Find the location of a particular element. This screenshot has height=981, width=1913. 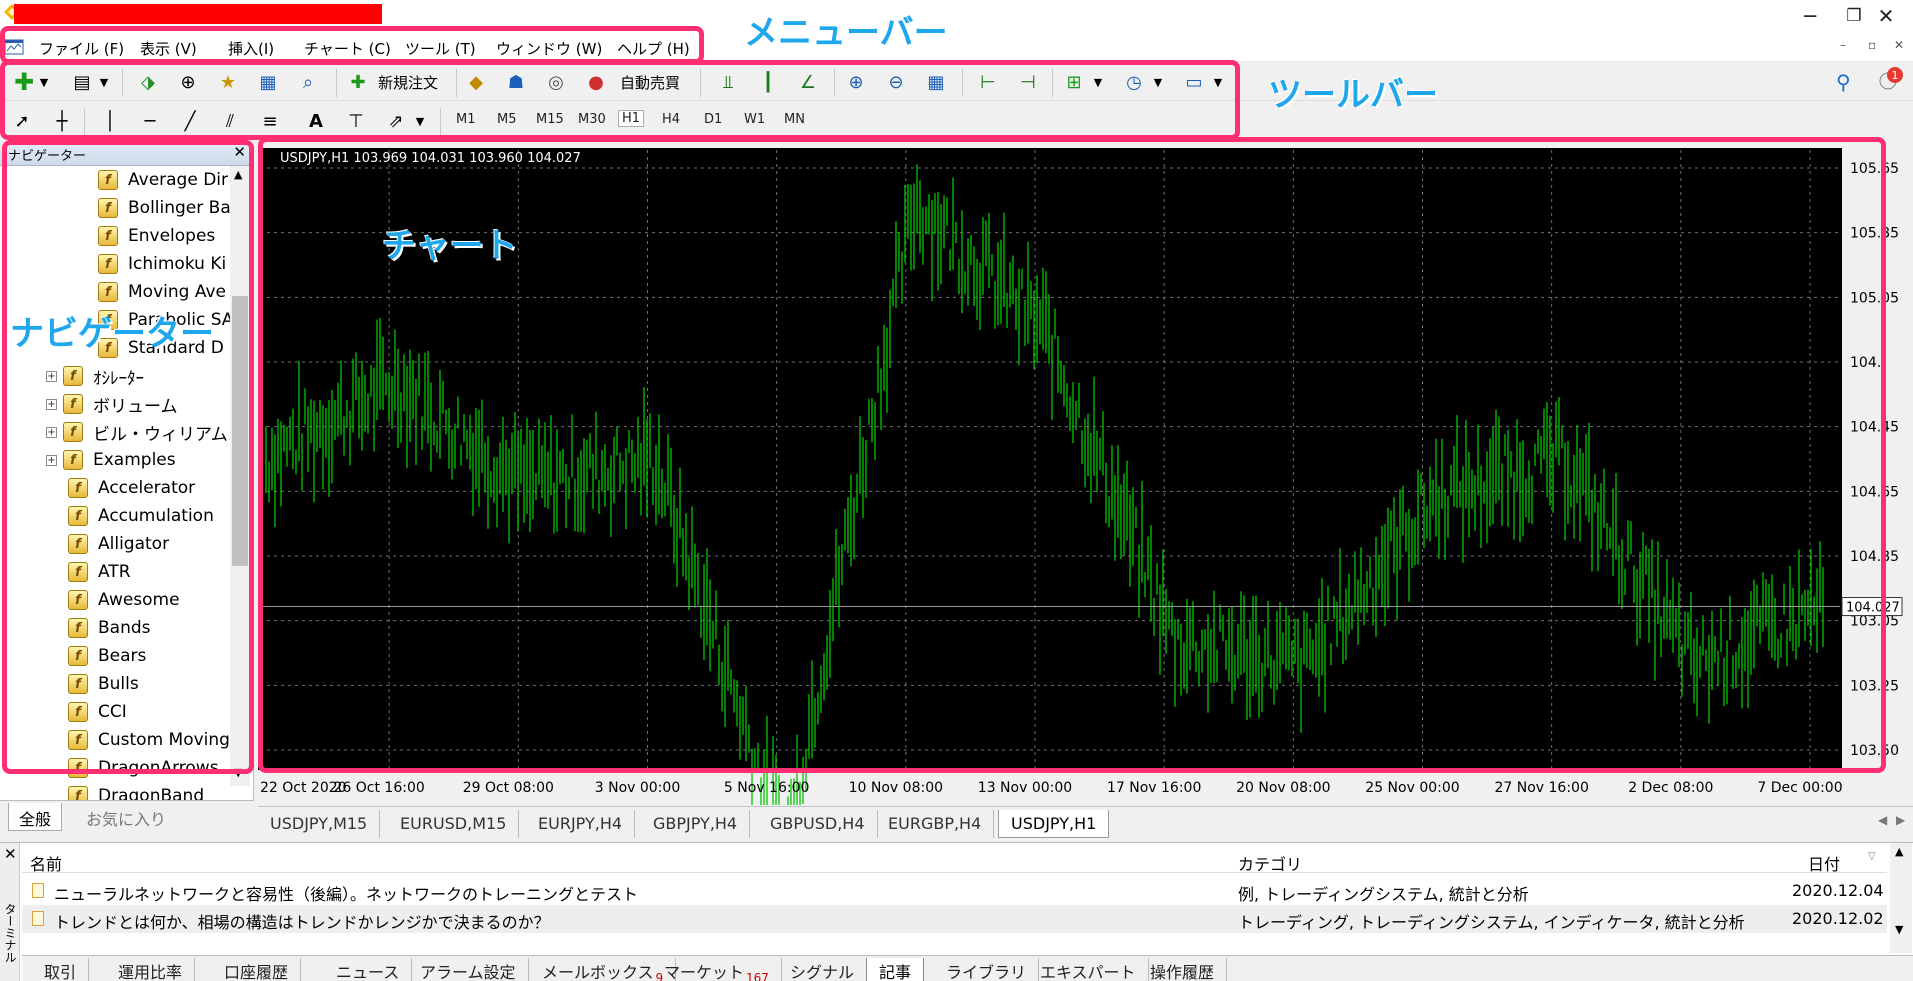

notification-bell-icon: 1 is located at coordinates (1891, 79).